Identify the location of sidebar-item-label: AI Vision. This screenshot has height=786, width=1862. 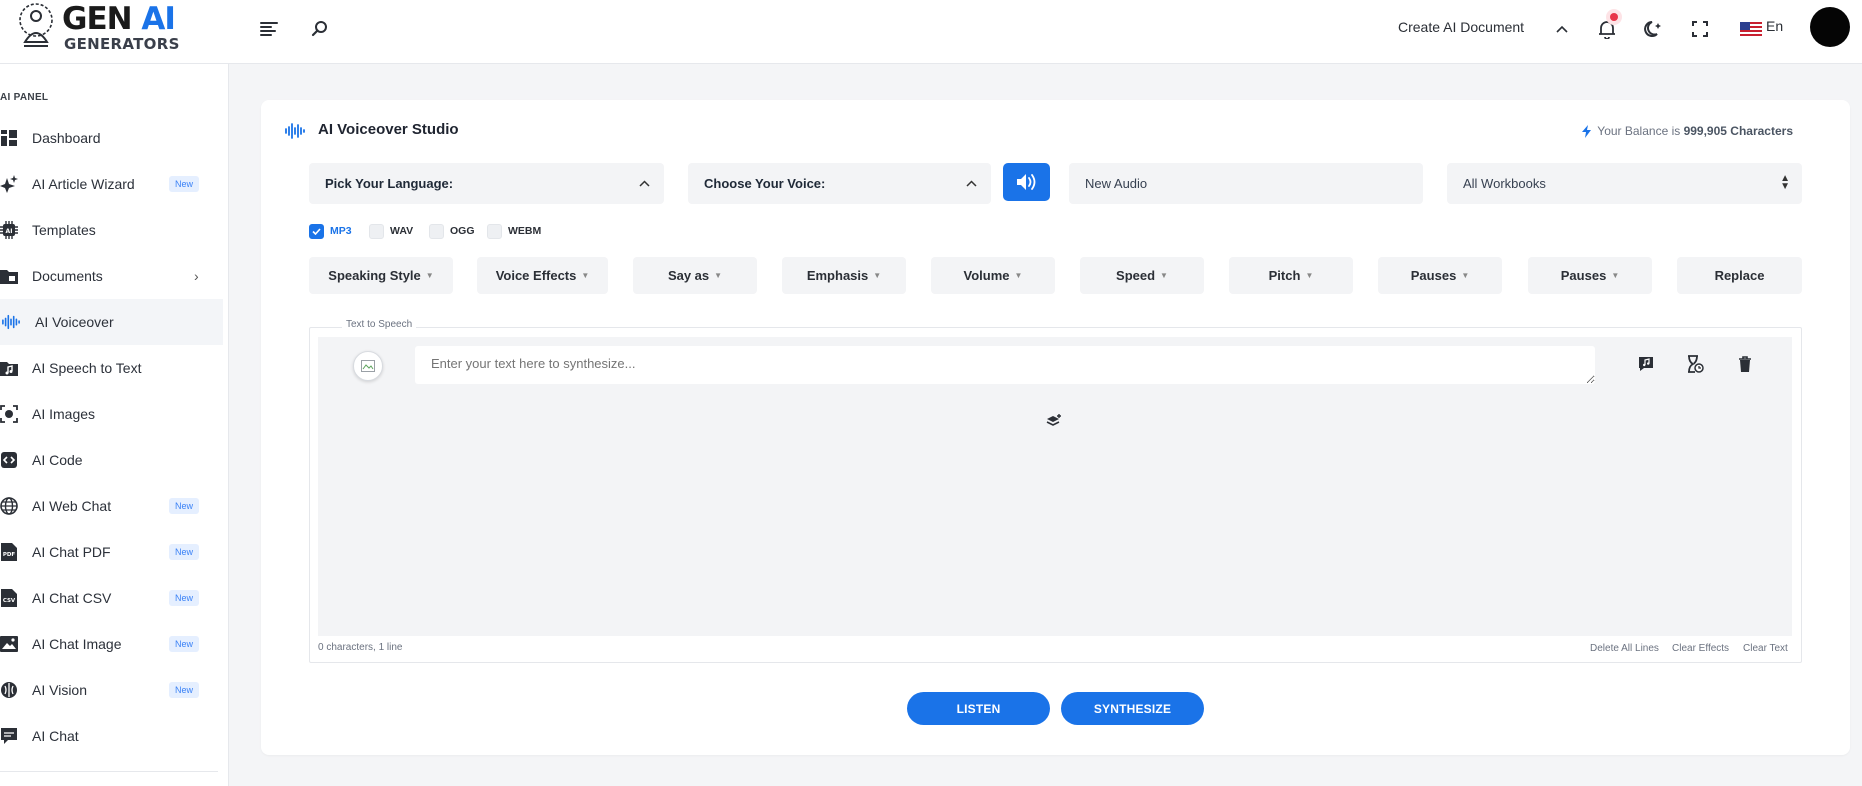
(59, 690).